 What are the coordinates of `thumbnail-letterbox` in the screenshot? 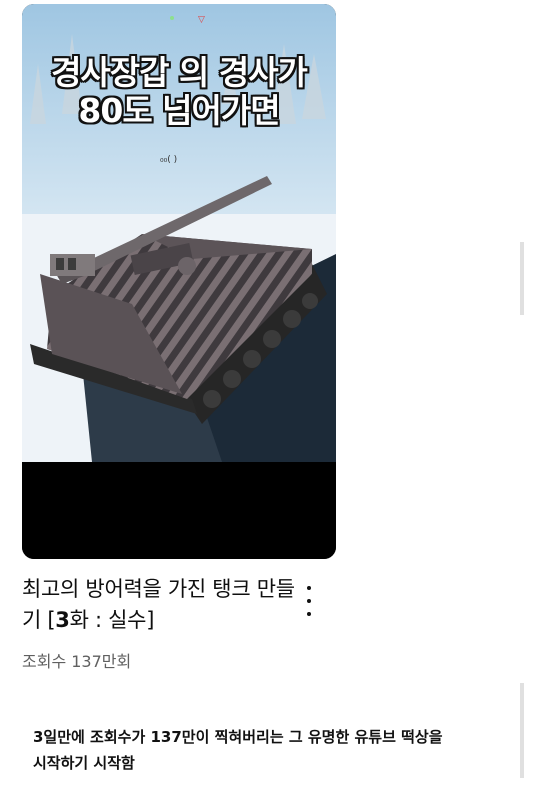 It's located at (179, 510).